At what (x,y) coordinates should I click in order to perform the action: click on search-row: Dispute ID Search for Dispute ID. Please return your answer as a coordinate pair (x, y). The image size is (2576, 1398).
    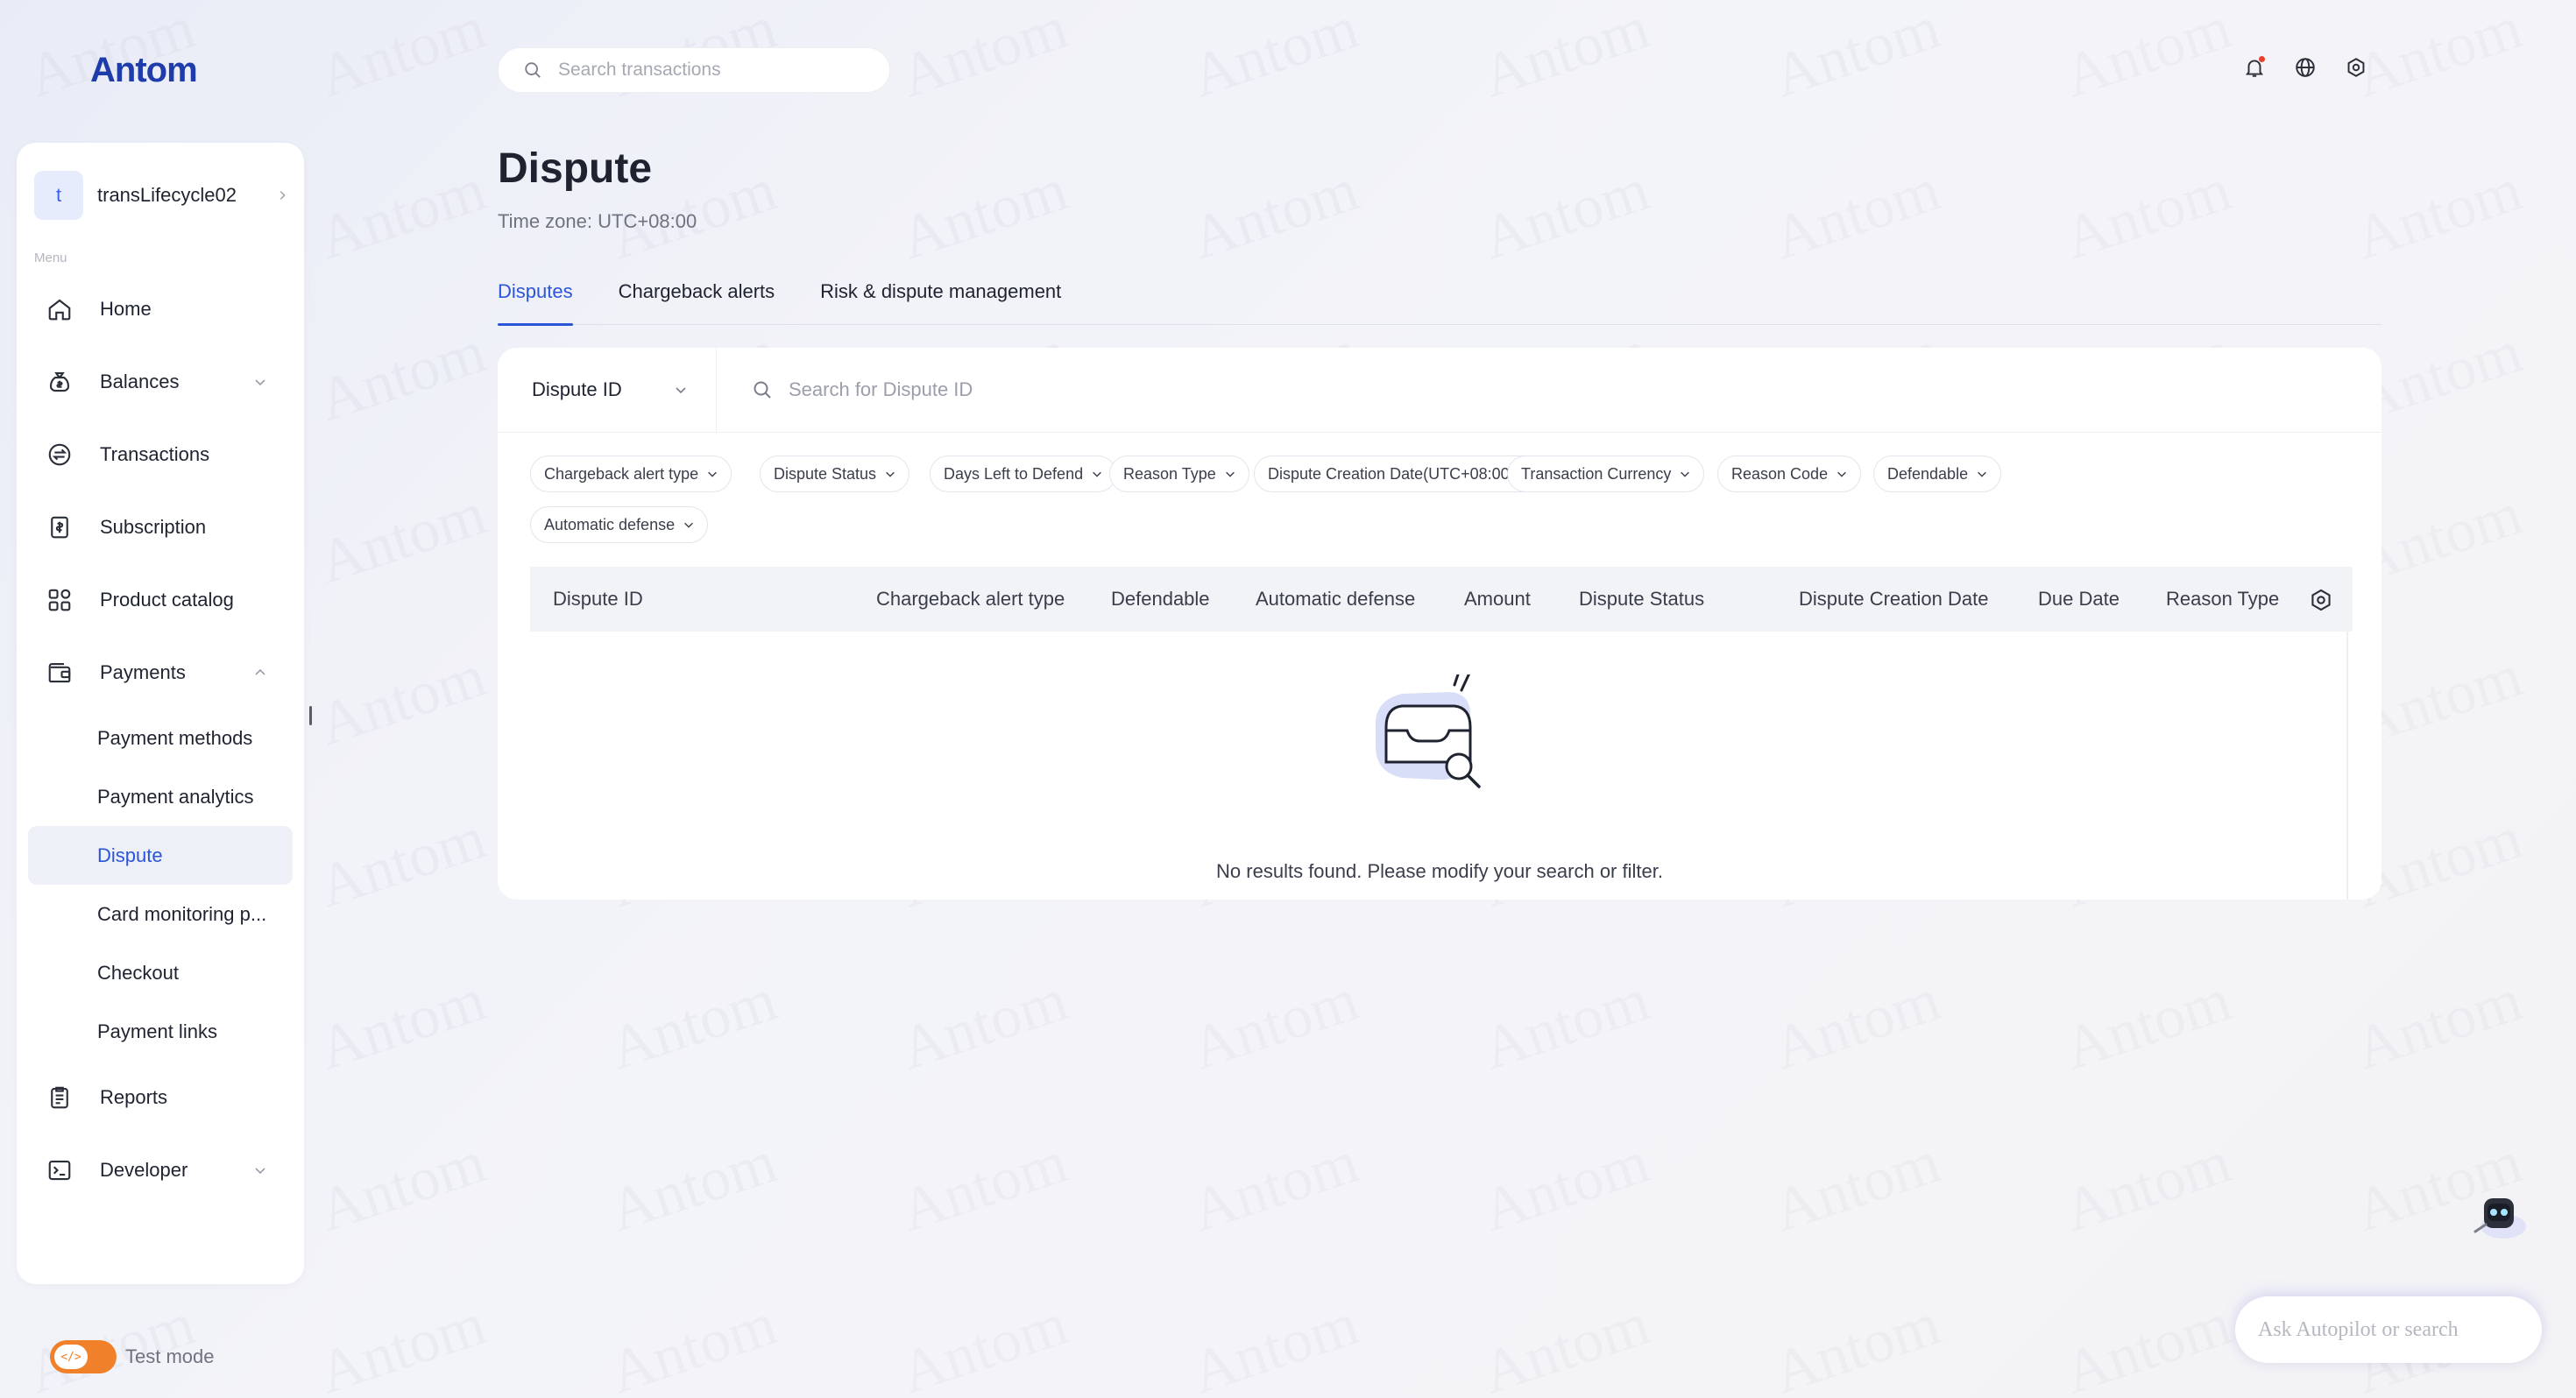
    Looking at the image, I should click on (1439, 390).